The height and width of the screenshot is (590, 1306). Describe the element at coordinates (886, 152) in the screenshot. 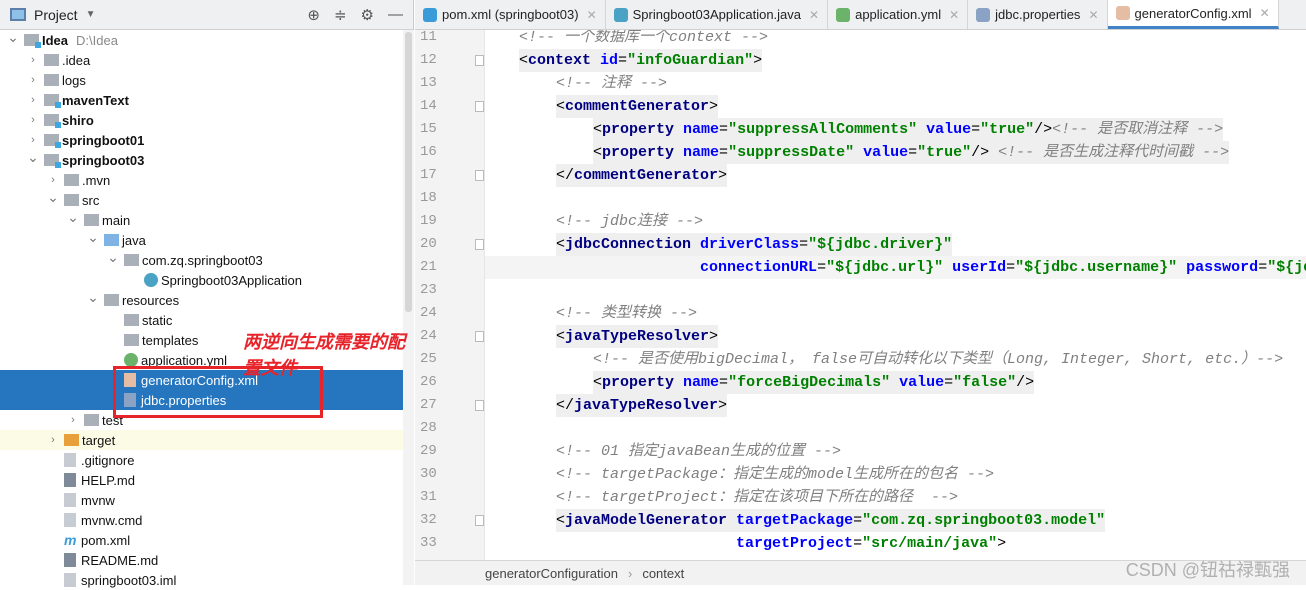

I see `code-token: value` at that location.